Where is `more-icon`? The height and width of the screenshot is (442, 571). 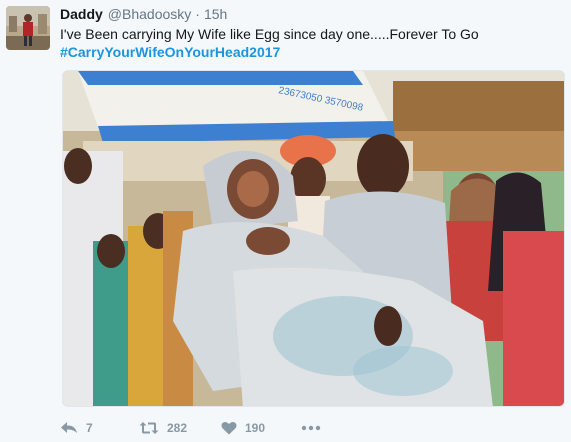 more-icon is located at coordinates (311, 428).